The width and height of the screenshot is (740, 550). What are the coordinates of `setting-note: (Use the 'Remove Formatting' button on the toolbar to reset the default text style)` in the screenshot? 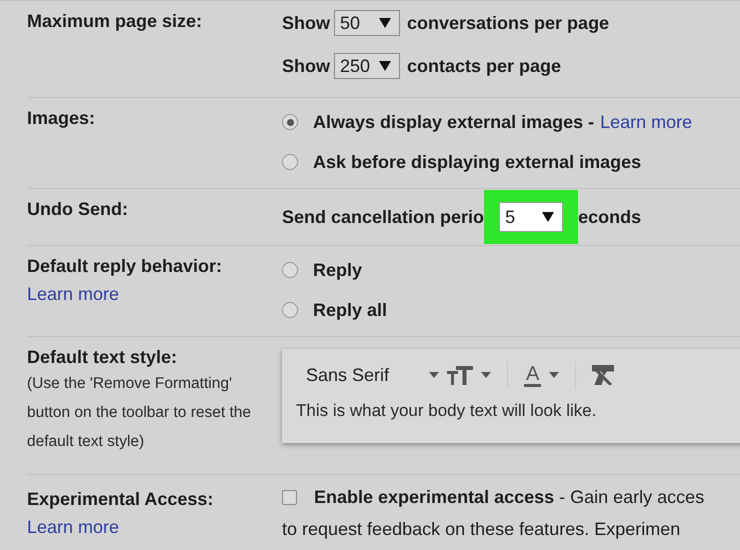 It's located at (139, 413).